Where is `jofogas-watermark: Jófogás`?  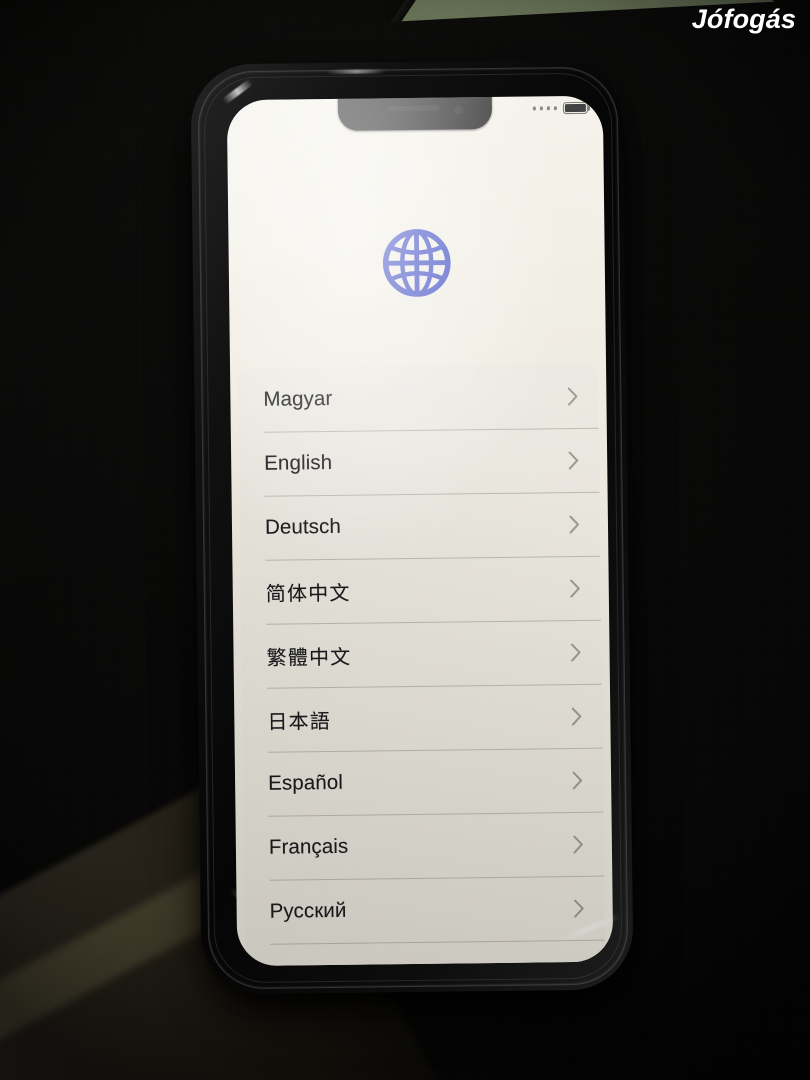
jofogas-watermark: Jófogás is located at coordinates (743, 19).